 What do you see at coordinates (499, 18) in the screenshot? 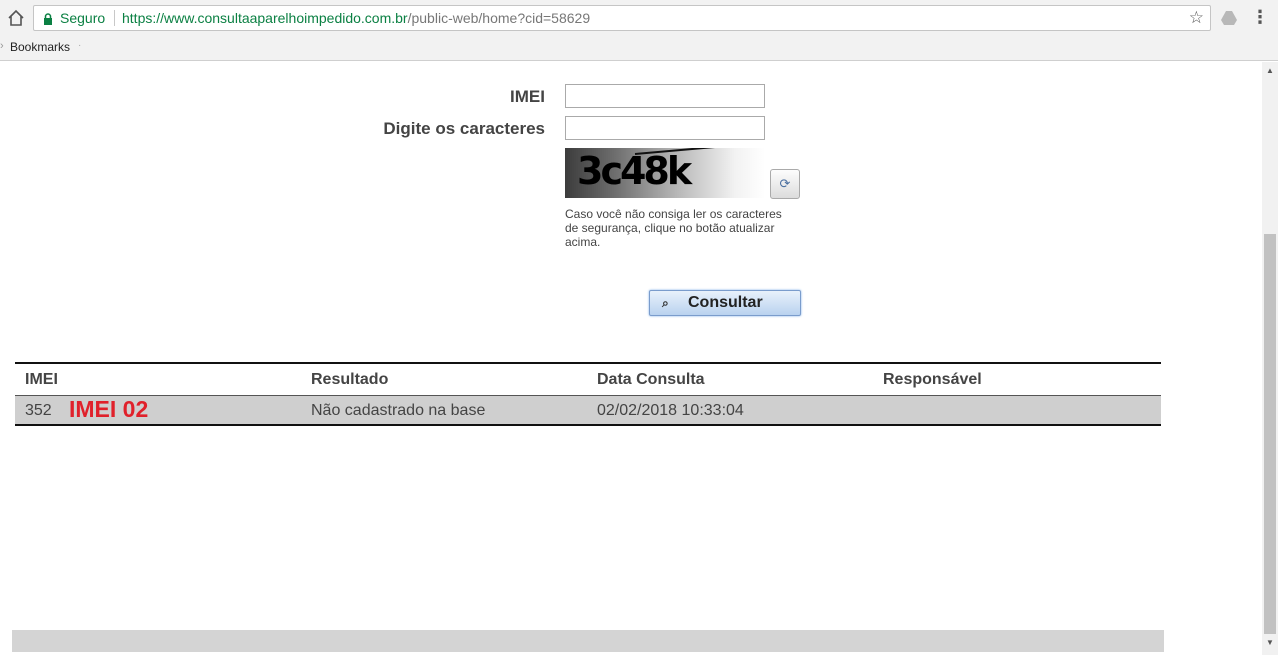
I see `url-path: /public-web/home?cid=58629` at bounding box center [499, 18].